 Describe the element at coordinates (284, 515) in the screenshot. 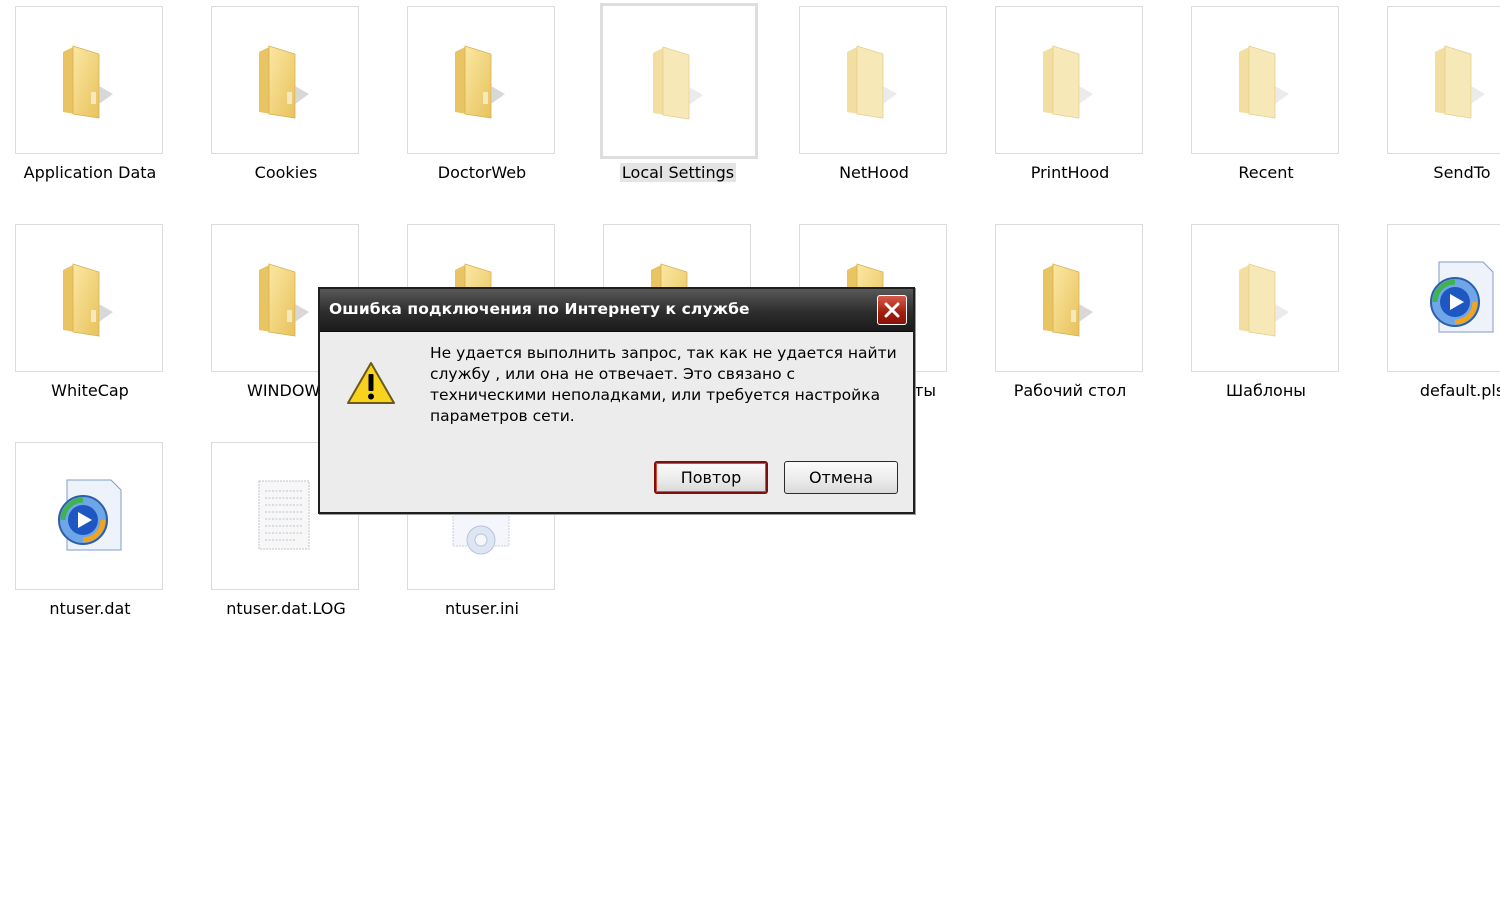

I see `text-document-icon` at that location.